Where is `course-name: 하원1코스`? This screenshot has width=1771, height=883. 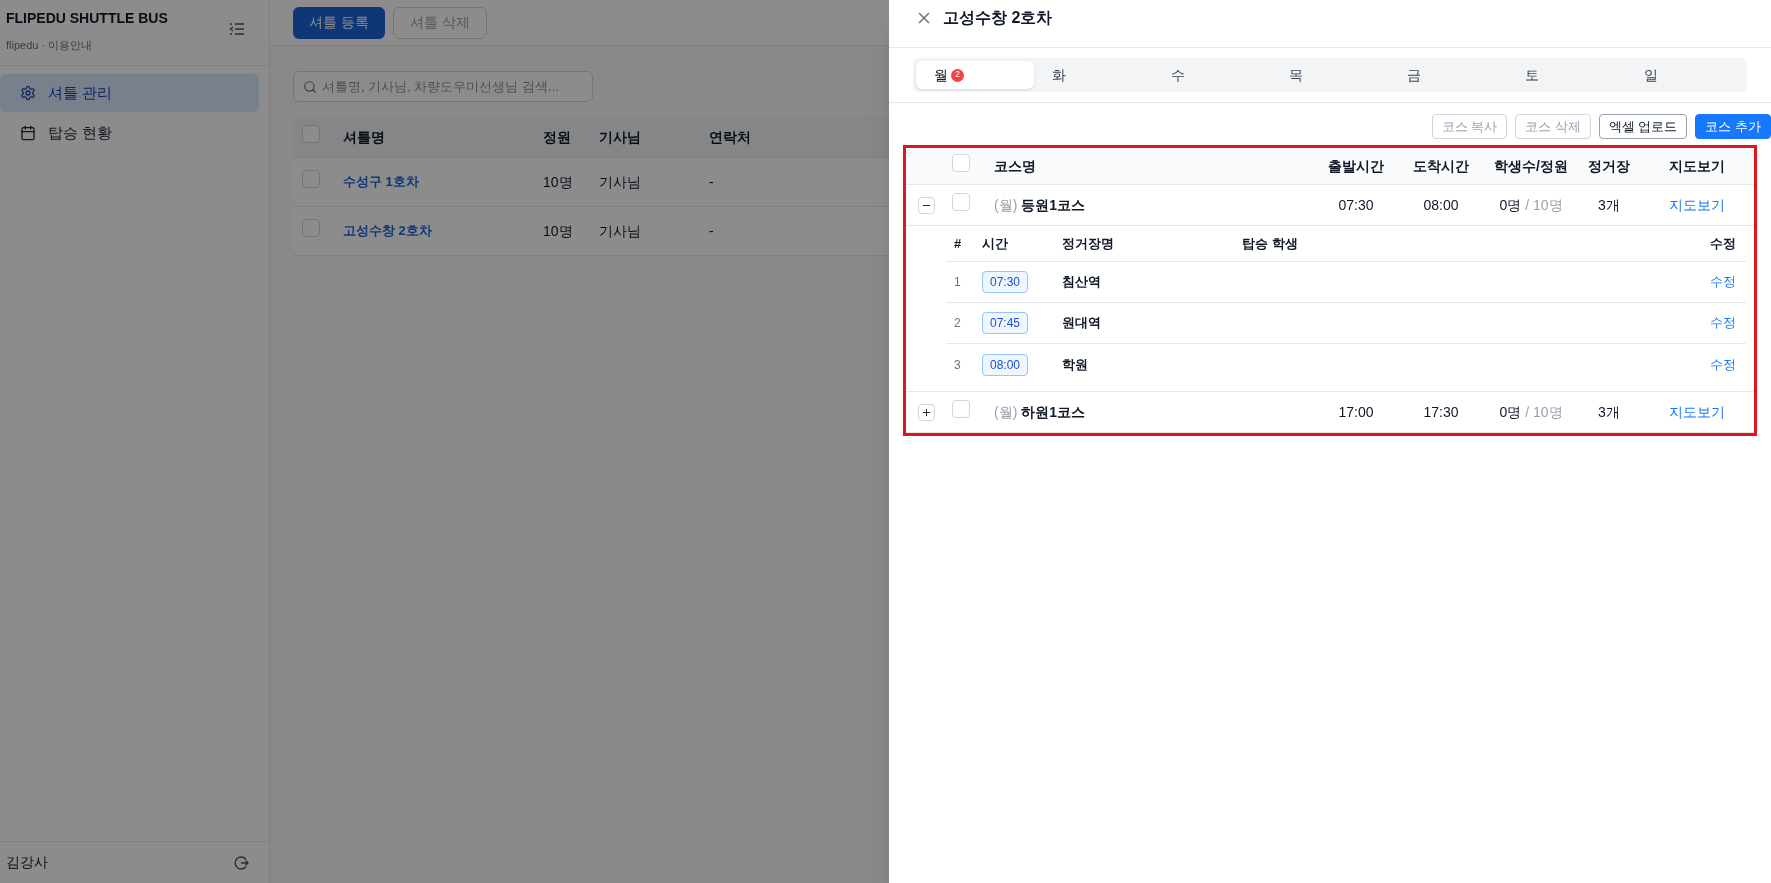
course-name: 하원1코스 is located at coordinates (1053, 412).